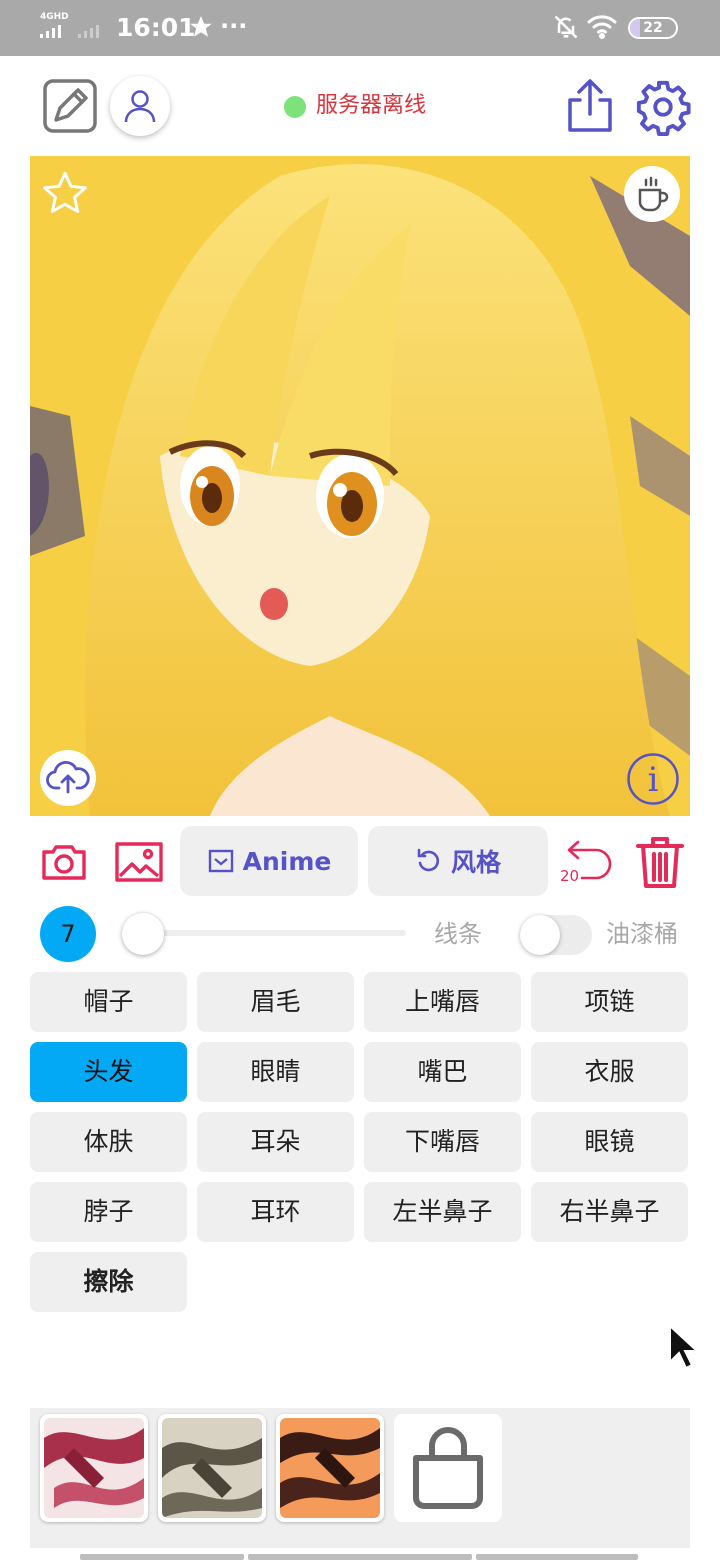  Describe the element at coordinates (220, 861) in the screenshot. I see `mail-box-icon` at that location.